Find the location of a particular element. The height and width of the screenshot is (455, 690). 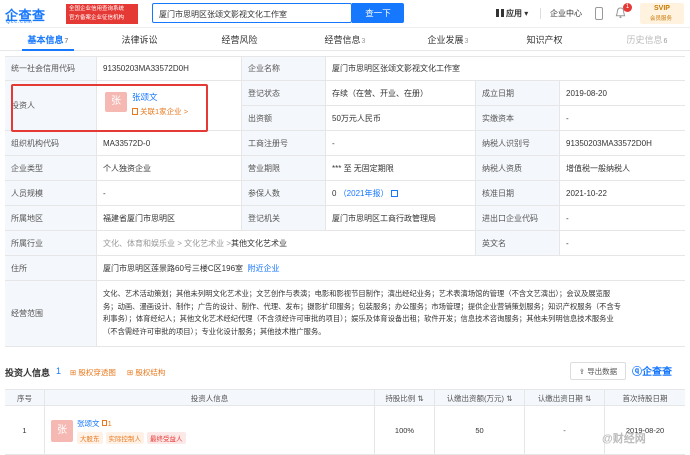

reg-status-label: 登记状态 is located at coordinates (284, 93).